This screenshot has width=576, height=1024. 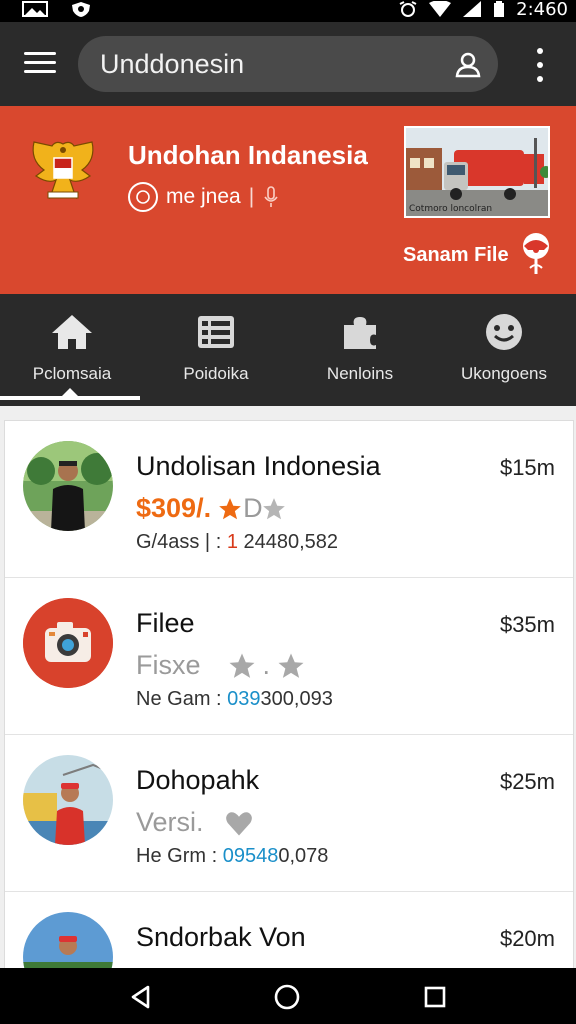 What do you see at coordinates (189, 699) in the screenshot?
I see `meta-label: Gam` at bounding box center [189, 699].